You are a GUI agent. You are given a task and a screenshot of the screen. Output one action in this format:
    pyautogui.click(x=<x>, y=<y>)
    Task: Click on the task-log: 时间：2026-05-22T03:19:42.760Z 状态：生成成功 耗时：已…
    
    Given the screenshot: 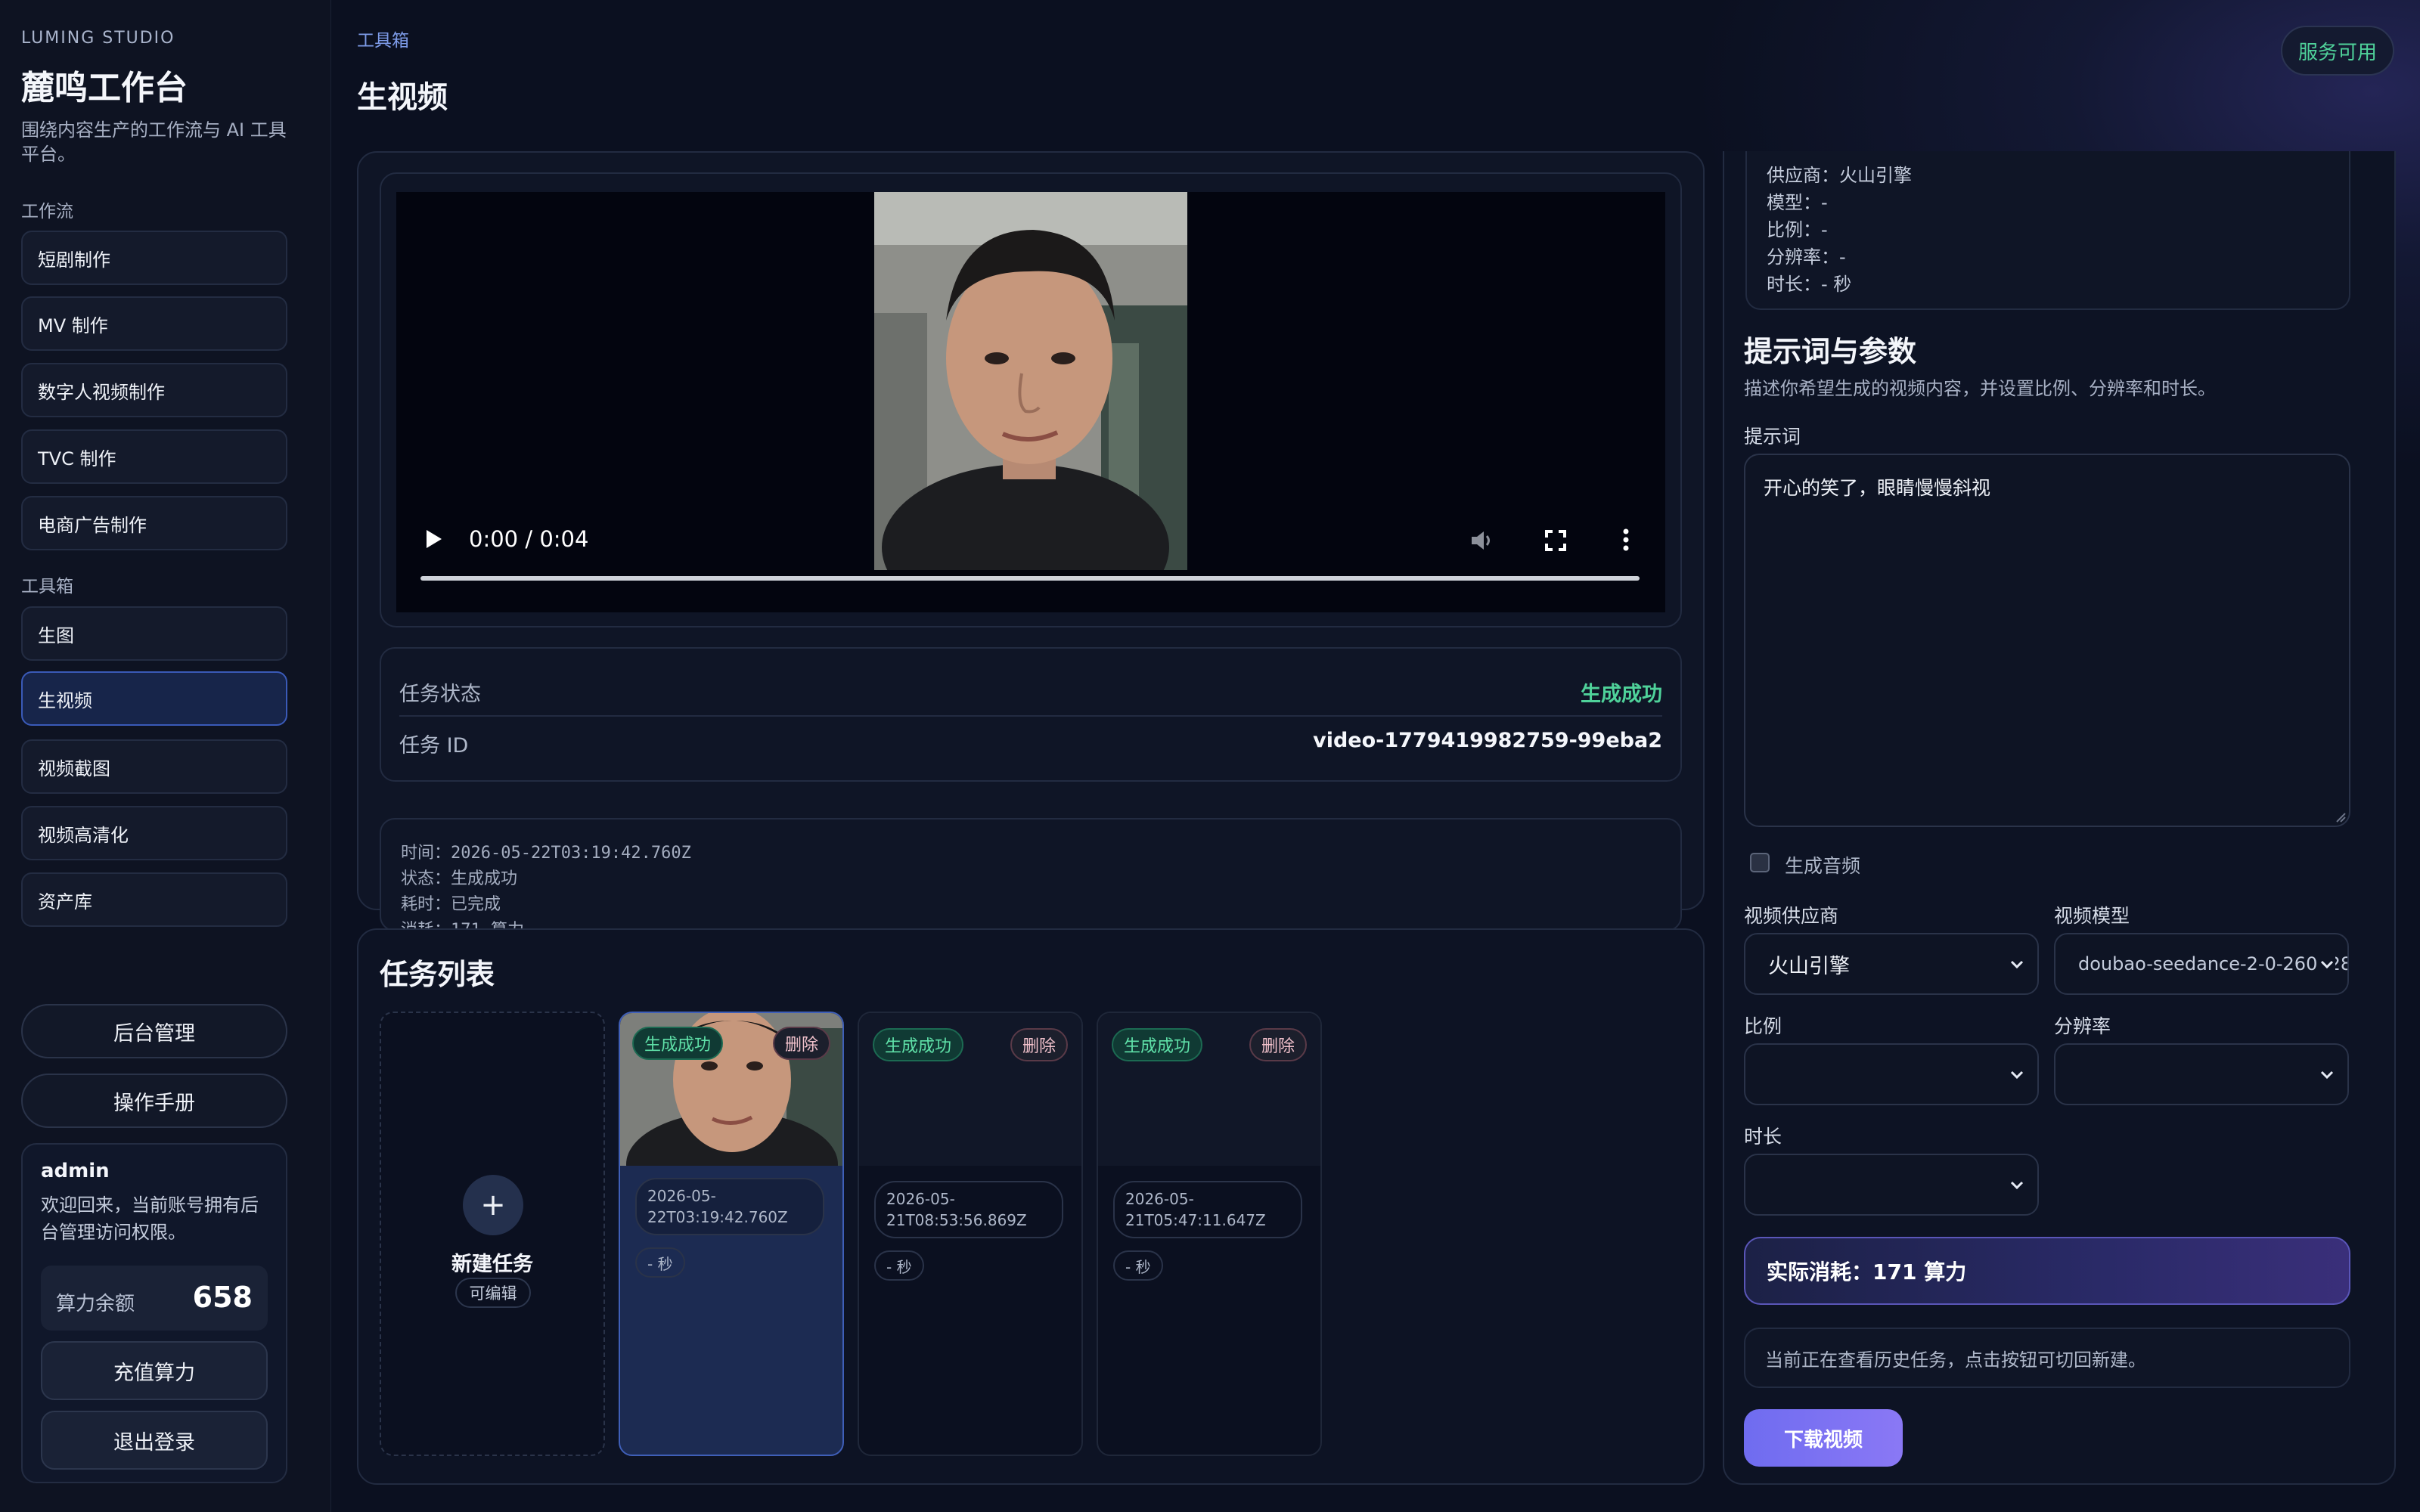 What is the action you would take?
    pyautogui.click(x=1031, y=874)
    